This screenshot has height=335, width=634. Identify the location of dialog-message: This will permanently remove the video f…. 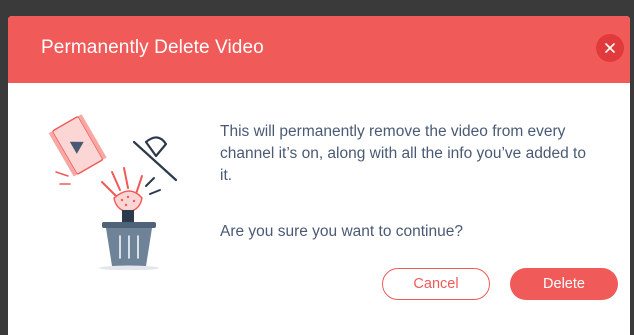
(403, 153).